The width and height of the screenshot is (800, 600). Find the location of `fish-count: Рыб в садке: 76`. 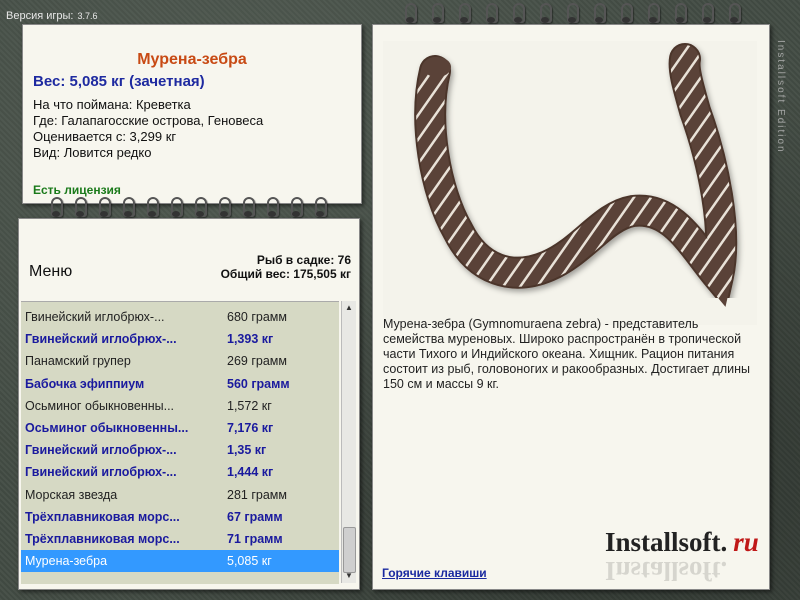

fish-count: Рыб в садке: 76 is located at coordinates (303, 260).